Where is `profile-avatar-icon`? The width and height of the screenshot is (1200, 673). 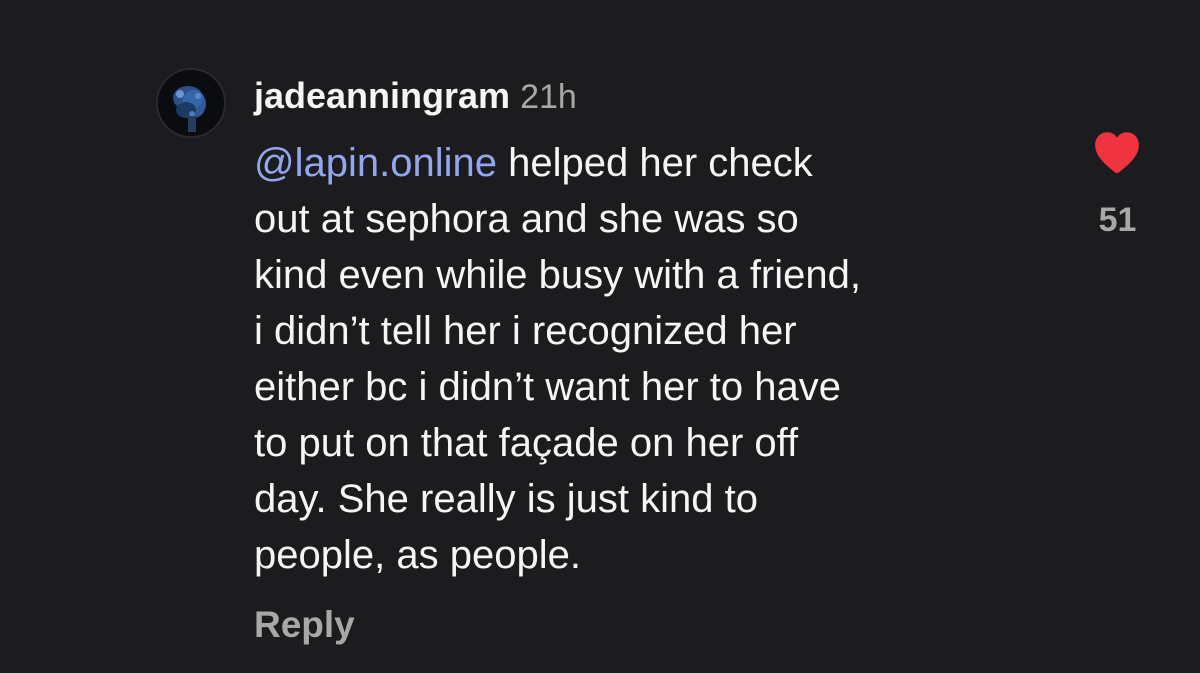 profile-avatar-icon is located at coordinates (191, 103).